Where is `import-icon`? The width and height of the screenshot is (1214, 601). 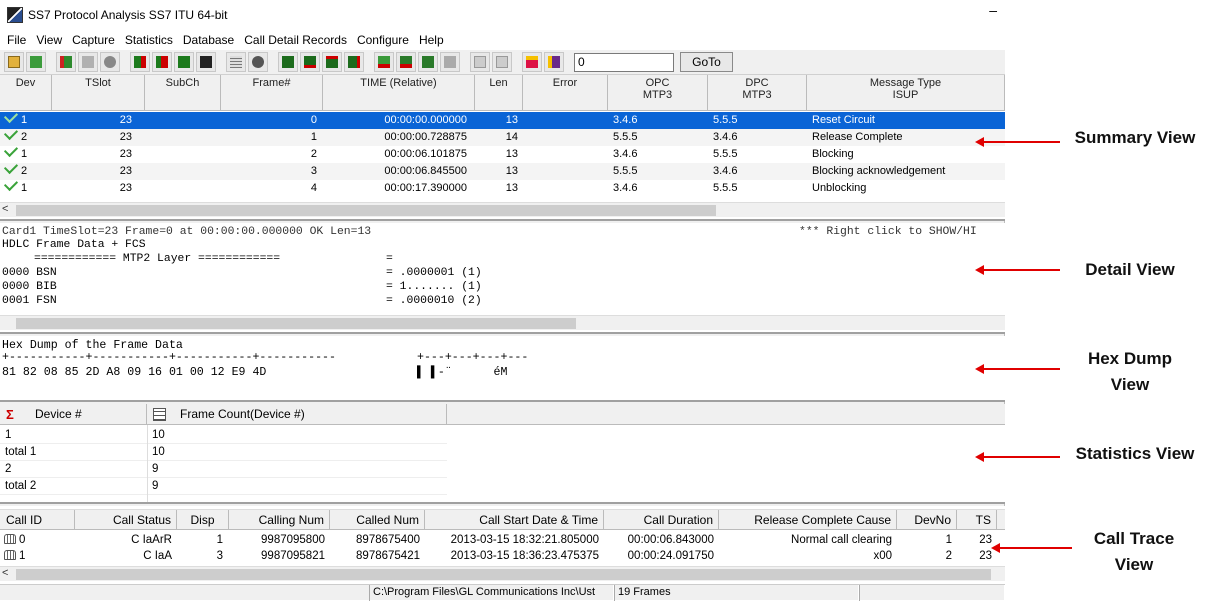
import-icon is located at coordinates (162, 62).